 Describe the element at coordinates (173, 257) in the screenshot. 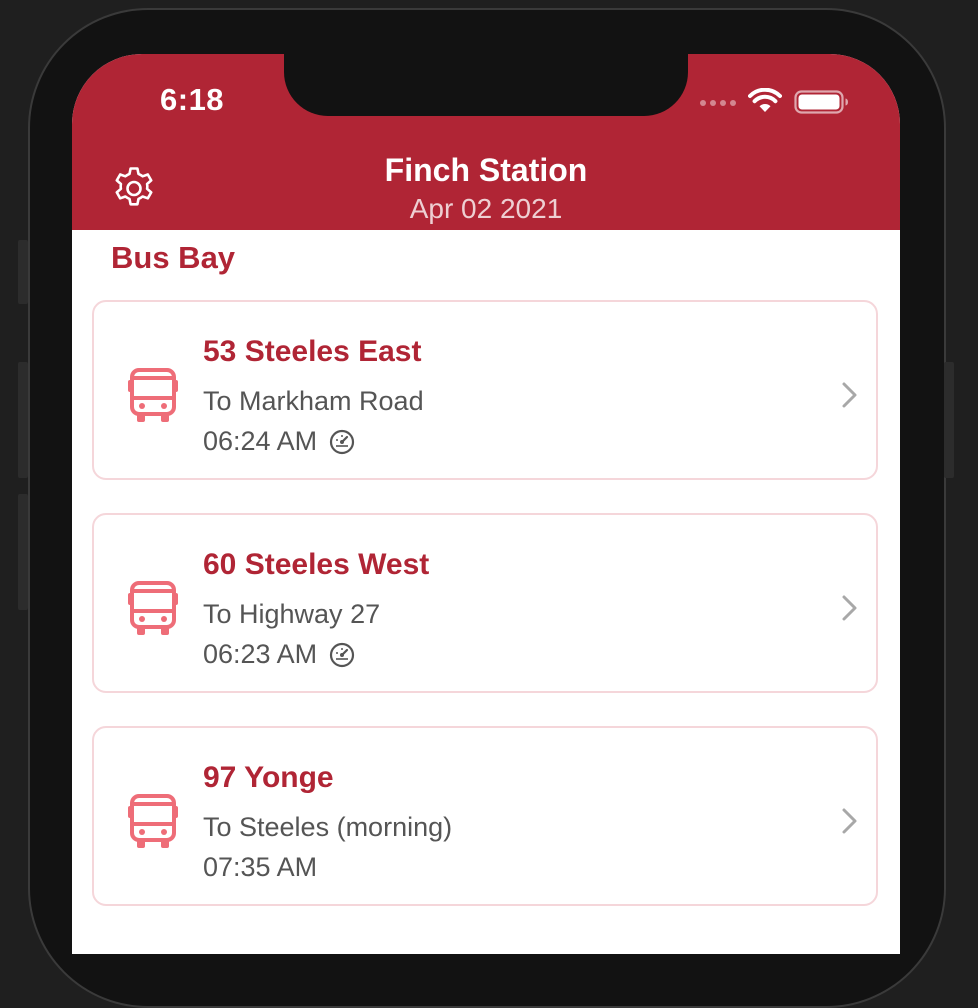

I see `section-header: Bus Bay` at that location.